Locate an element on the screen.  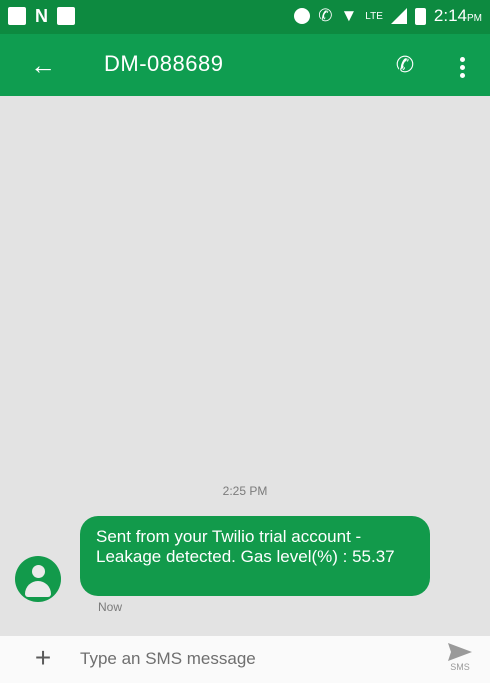
network-type: LTE is located at coordinates (374, 16).